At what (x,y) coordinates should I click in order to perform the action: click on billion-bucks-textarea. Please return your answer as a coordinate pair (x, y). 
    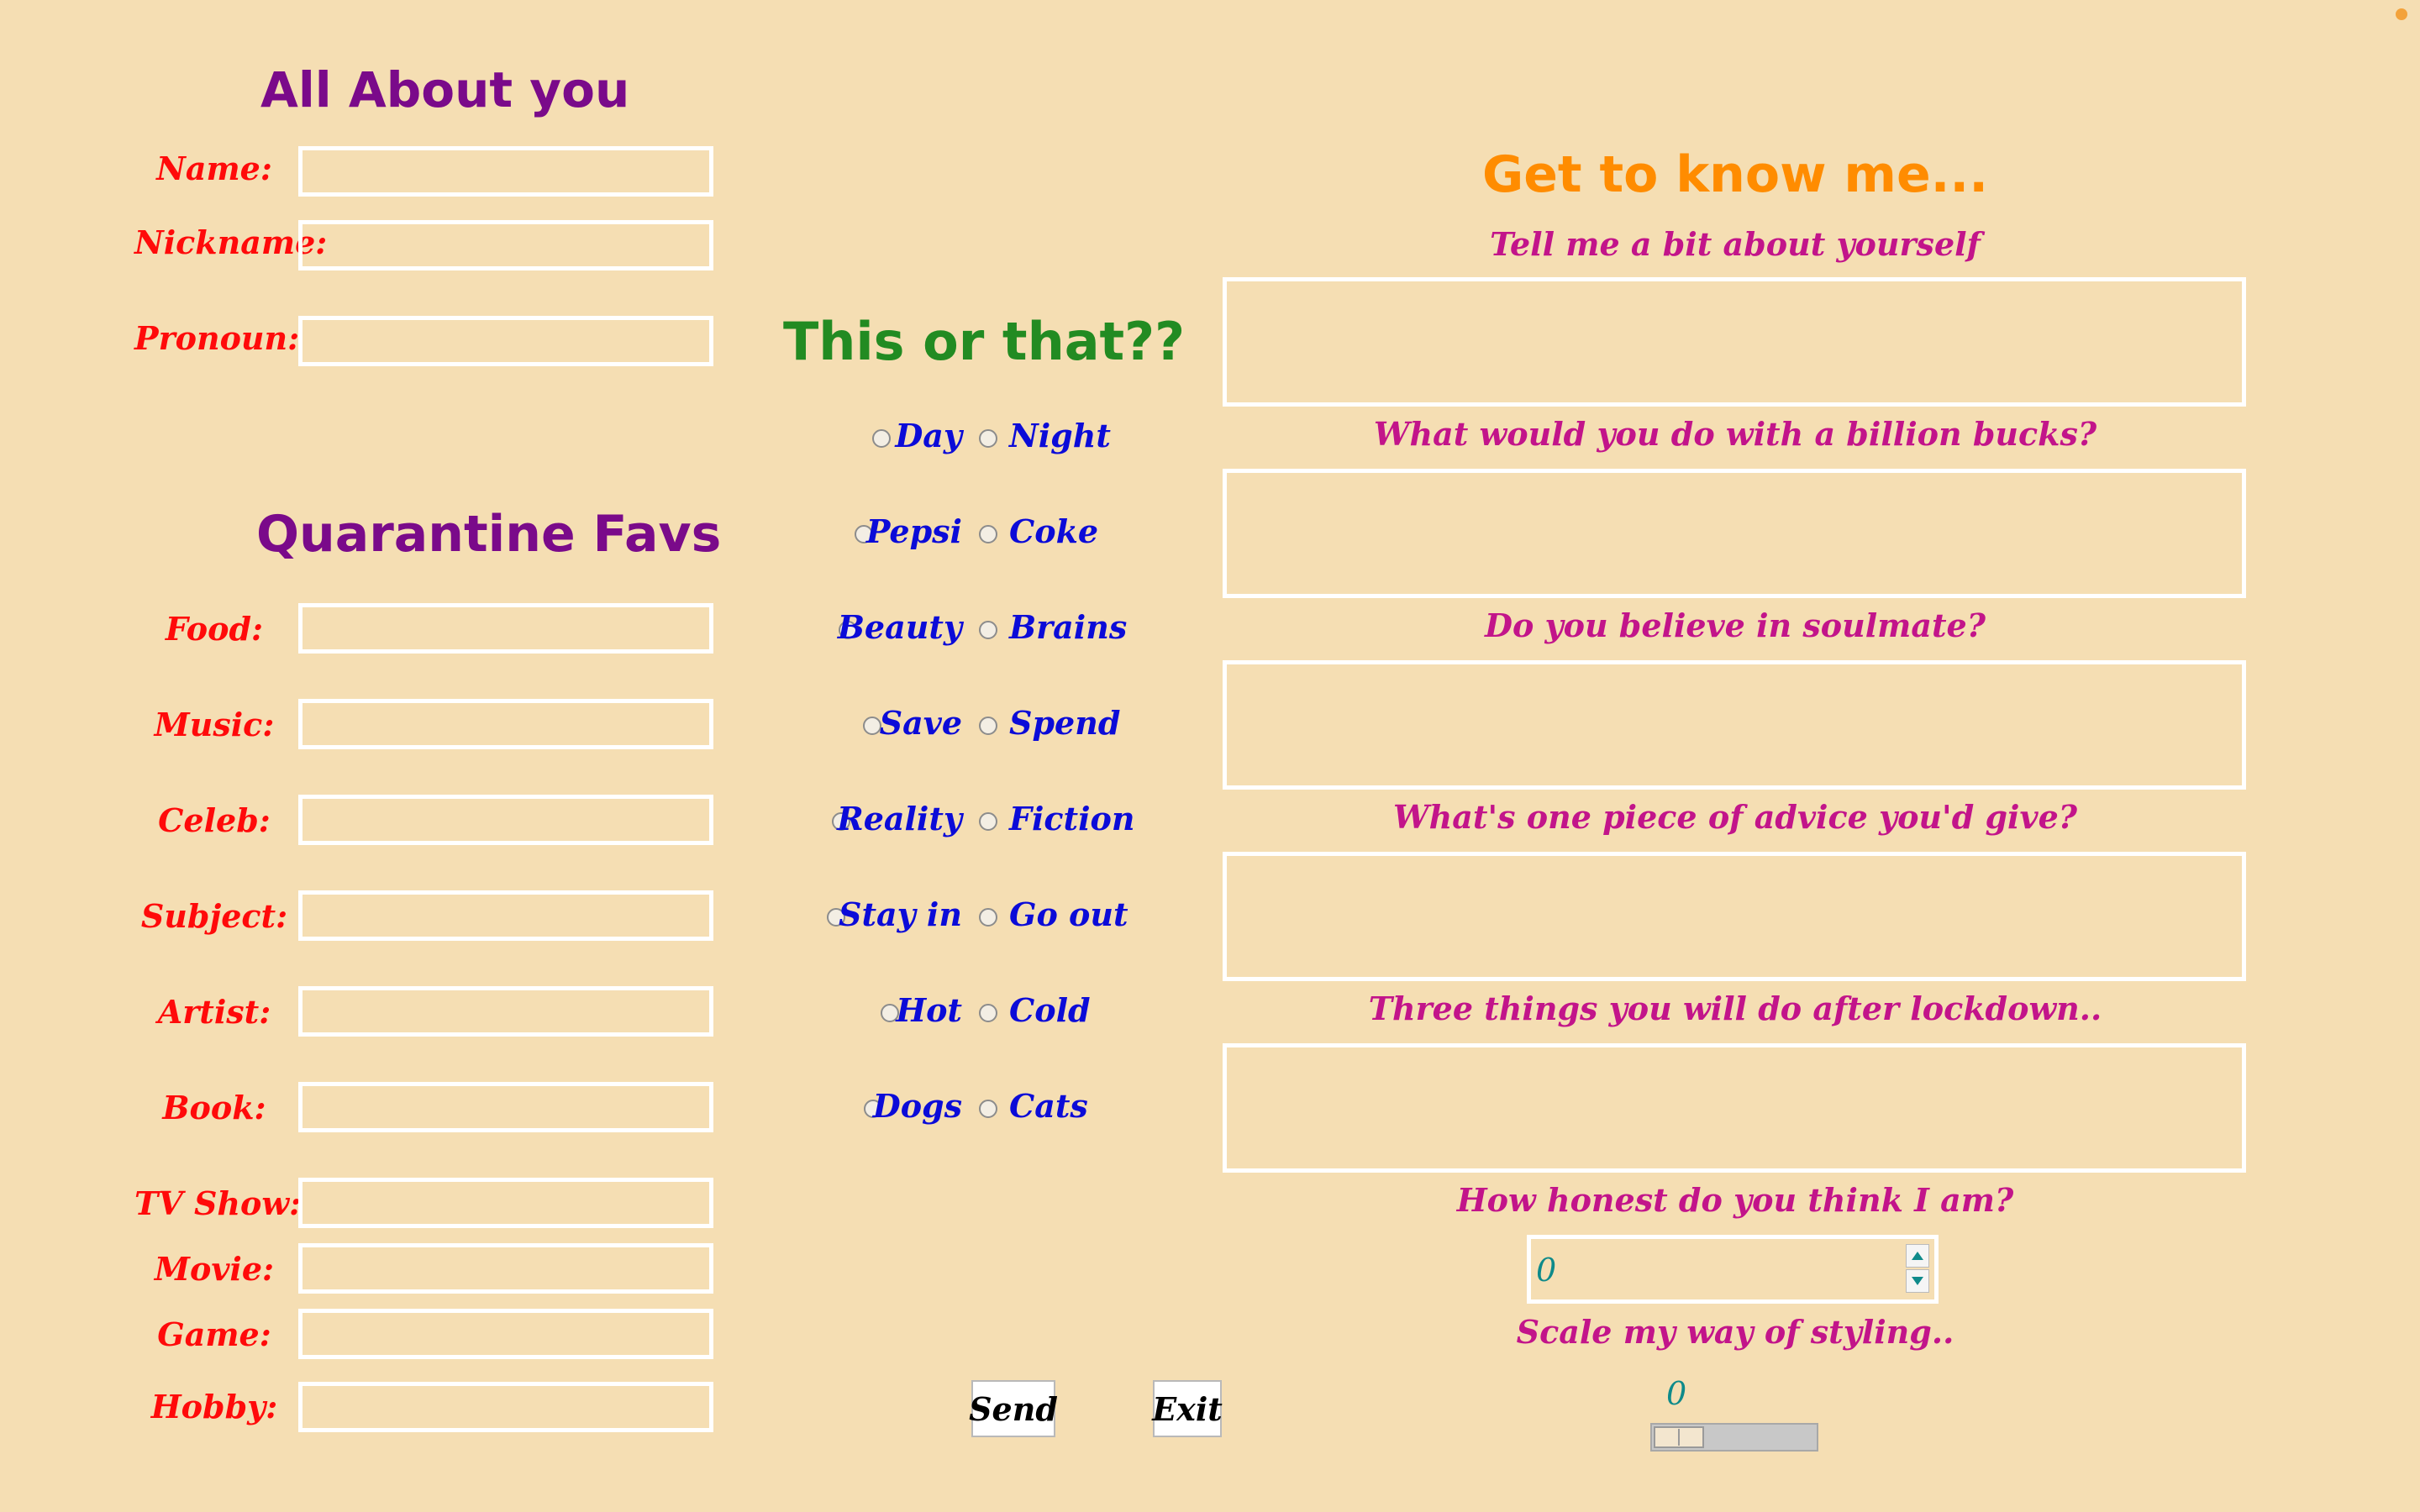
    Looking at the image, I should click on (1735, 533).